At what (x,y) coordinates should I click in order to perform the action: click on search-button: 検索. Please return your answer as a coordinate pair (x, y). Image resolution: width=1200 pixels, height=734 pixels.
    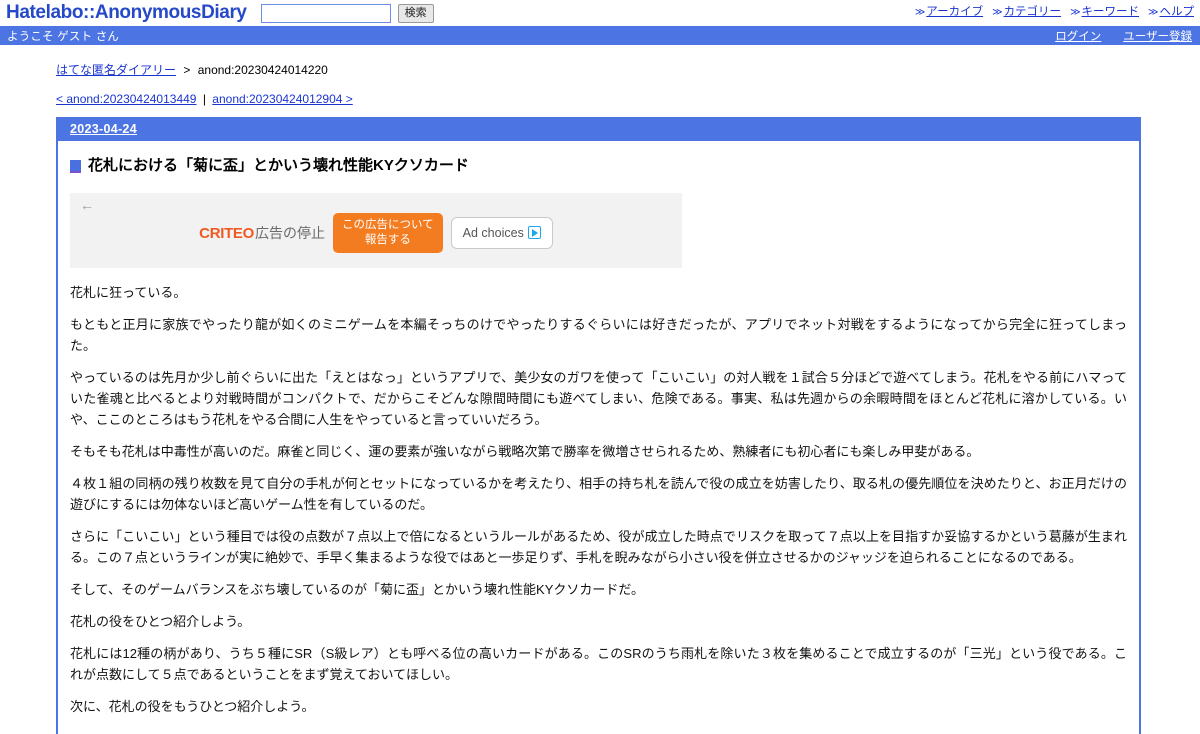
    Looking at the image, I should click on (415, 13).